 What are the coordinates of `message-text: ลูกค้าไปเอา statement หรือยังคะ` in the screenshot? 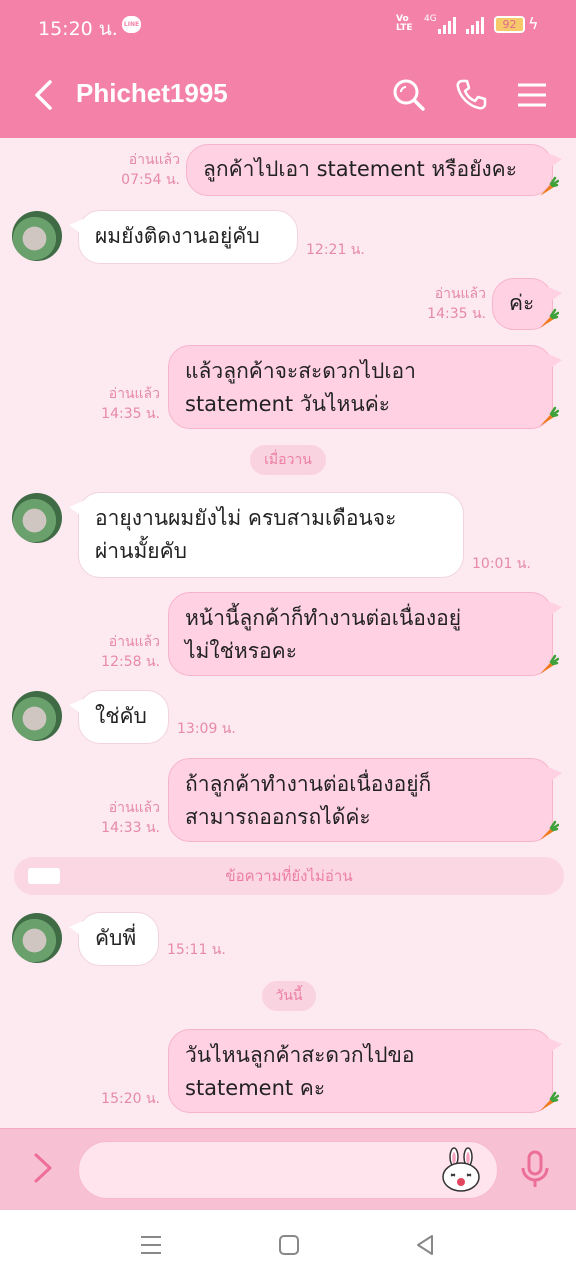 It's located at (360, 169).